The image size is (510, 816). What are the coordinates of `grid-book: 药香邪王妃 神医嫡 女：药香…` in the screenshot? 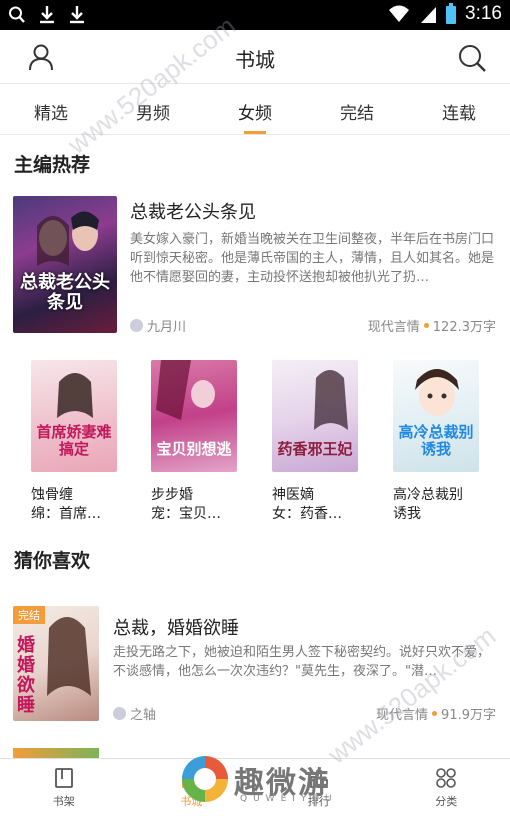 It's located at (322, 442).